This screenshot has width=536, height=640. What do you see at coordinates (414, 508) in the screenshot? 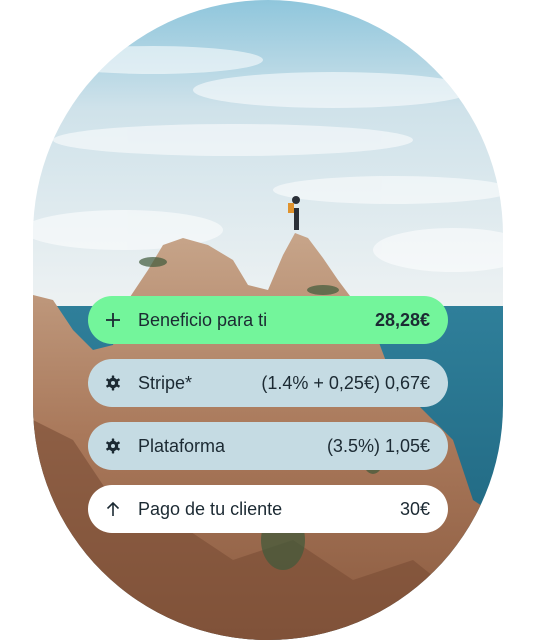
I see `client-payment-amount: 30€` at bounding box center [414, 508].